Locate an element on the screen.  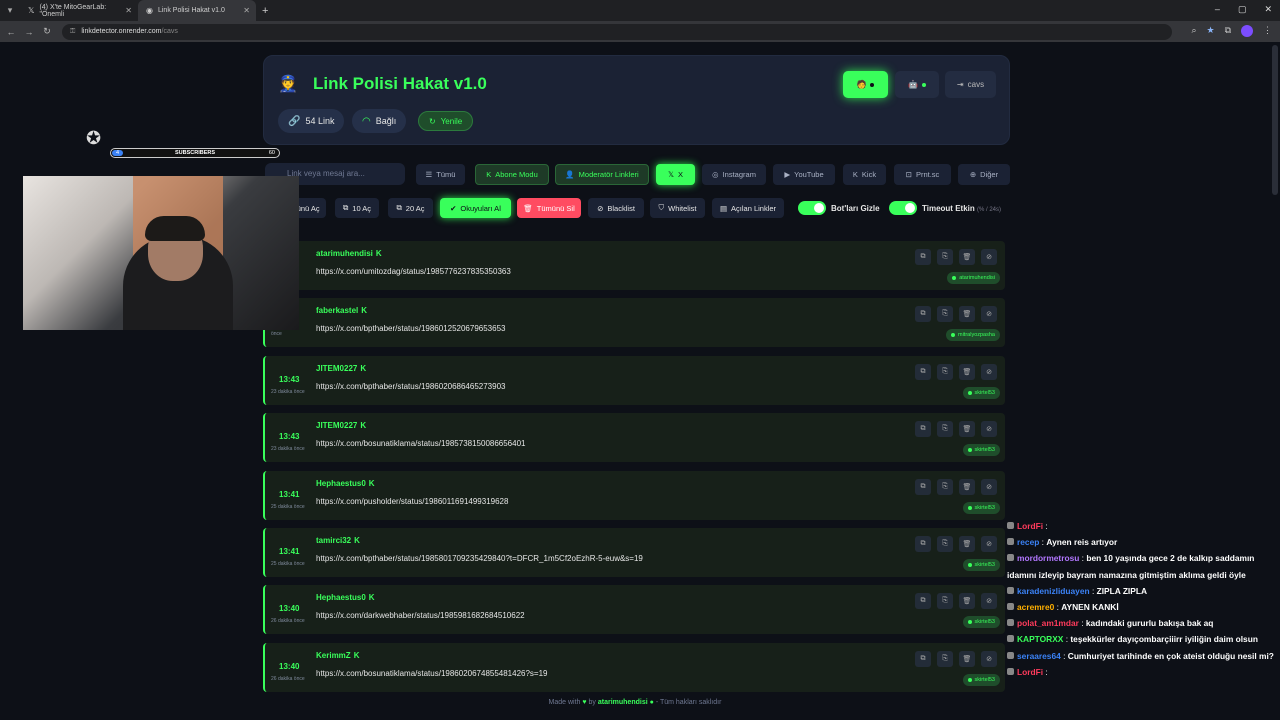
whitelist-button: ⛉ Whitelist is located at coordinates (677, 208).